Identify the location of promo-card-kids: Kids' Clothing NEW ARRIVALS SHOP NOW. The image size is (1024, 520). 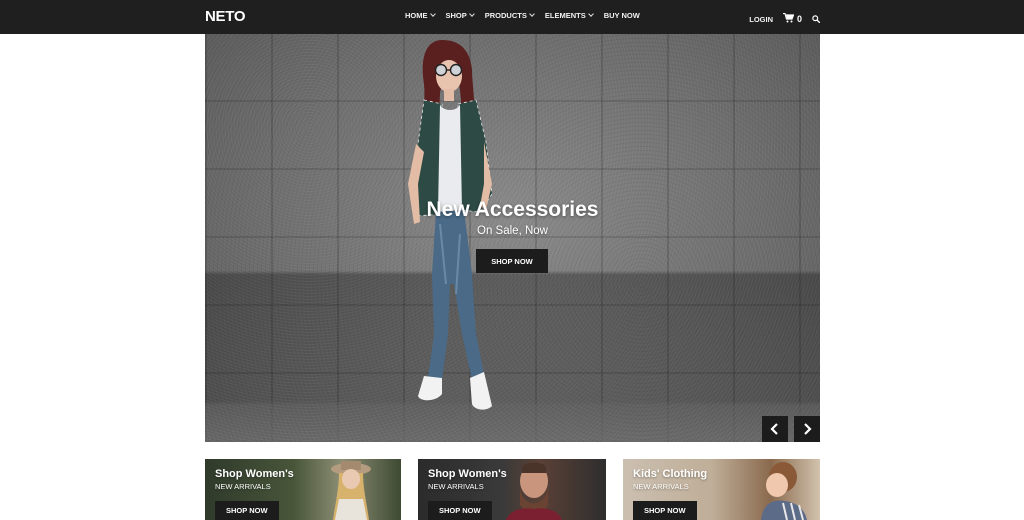
(721, 489).